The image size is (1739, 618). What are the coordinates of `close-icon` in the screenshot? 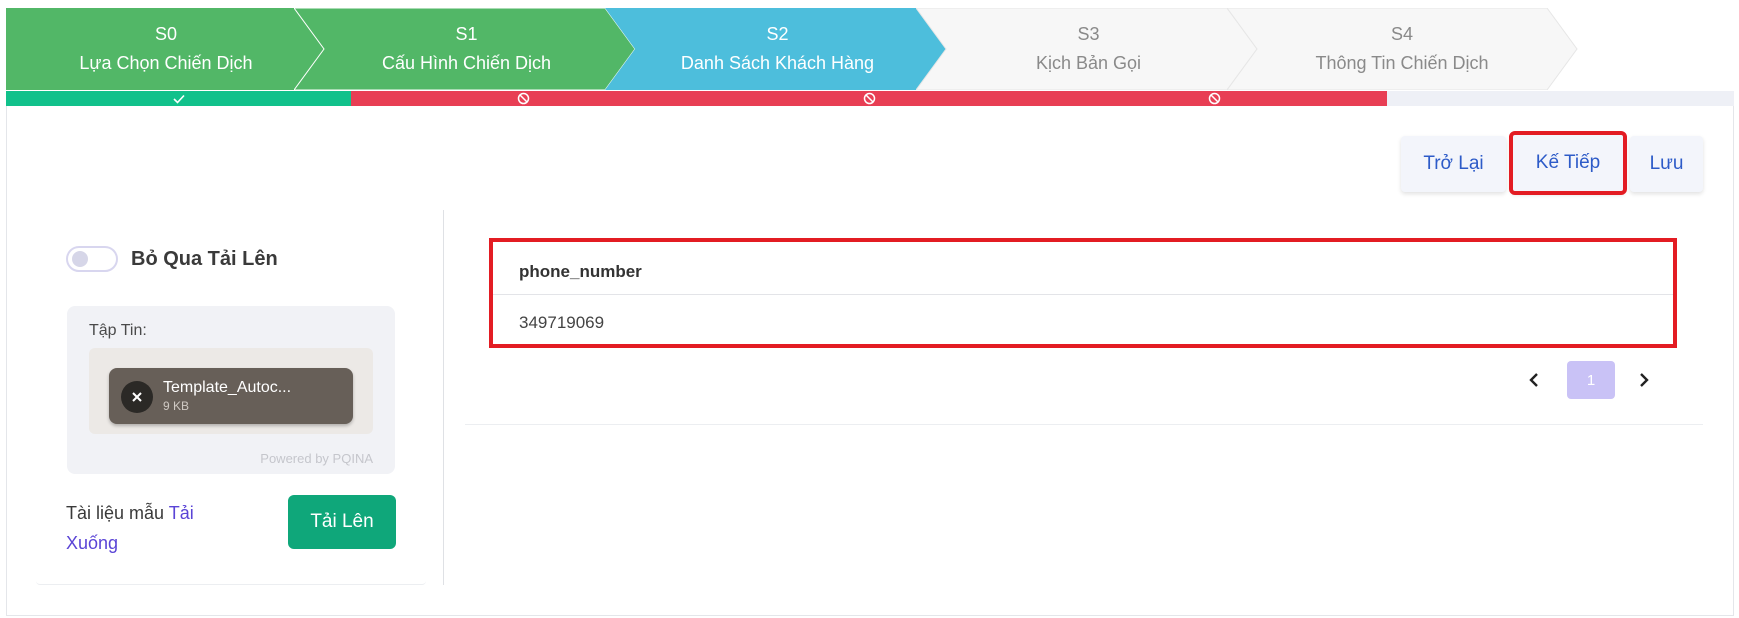 It's located at (137, 397).